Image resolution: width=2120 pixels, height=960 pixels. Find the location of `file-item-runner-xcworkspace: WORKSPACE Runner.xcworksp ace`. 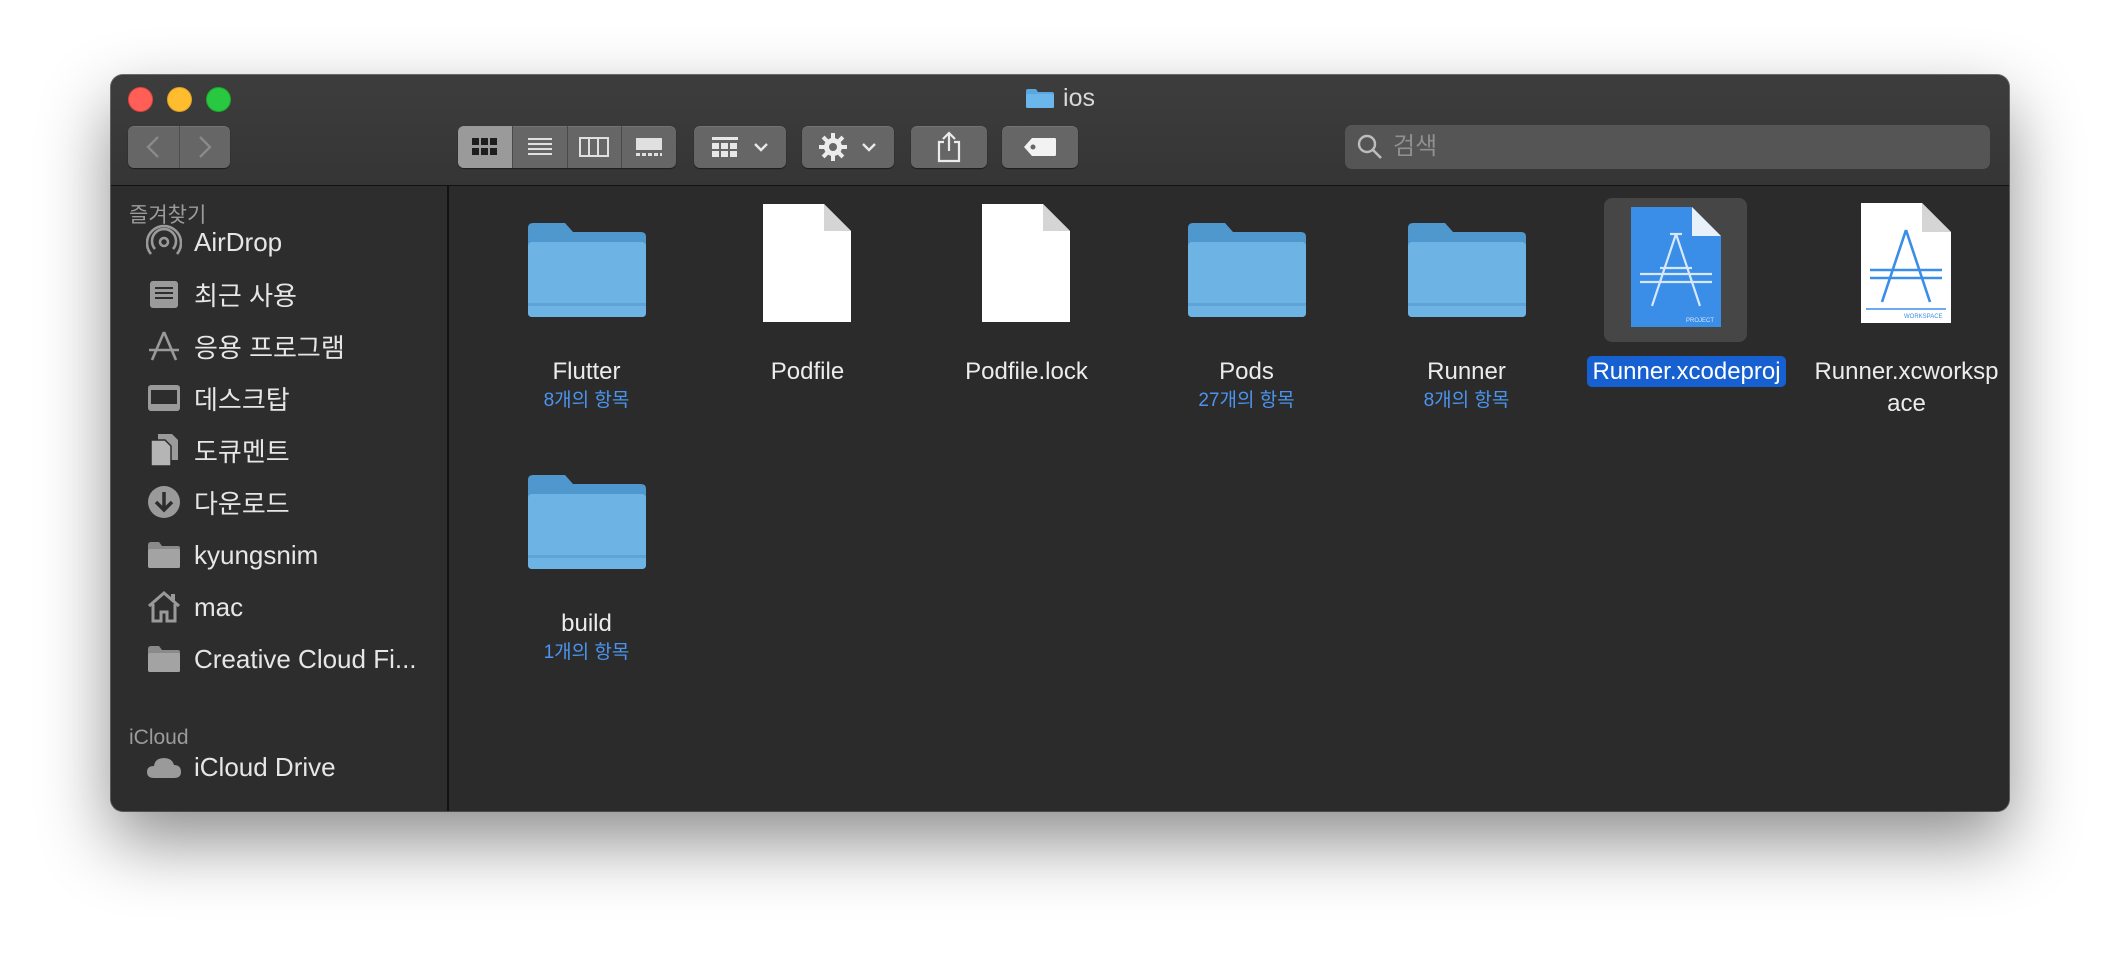

file-item-runner-xcworkspace: WORKSPACE Runner.xcworksp ace is located at coordinates (1904, 309).